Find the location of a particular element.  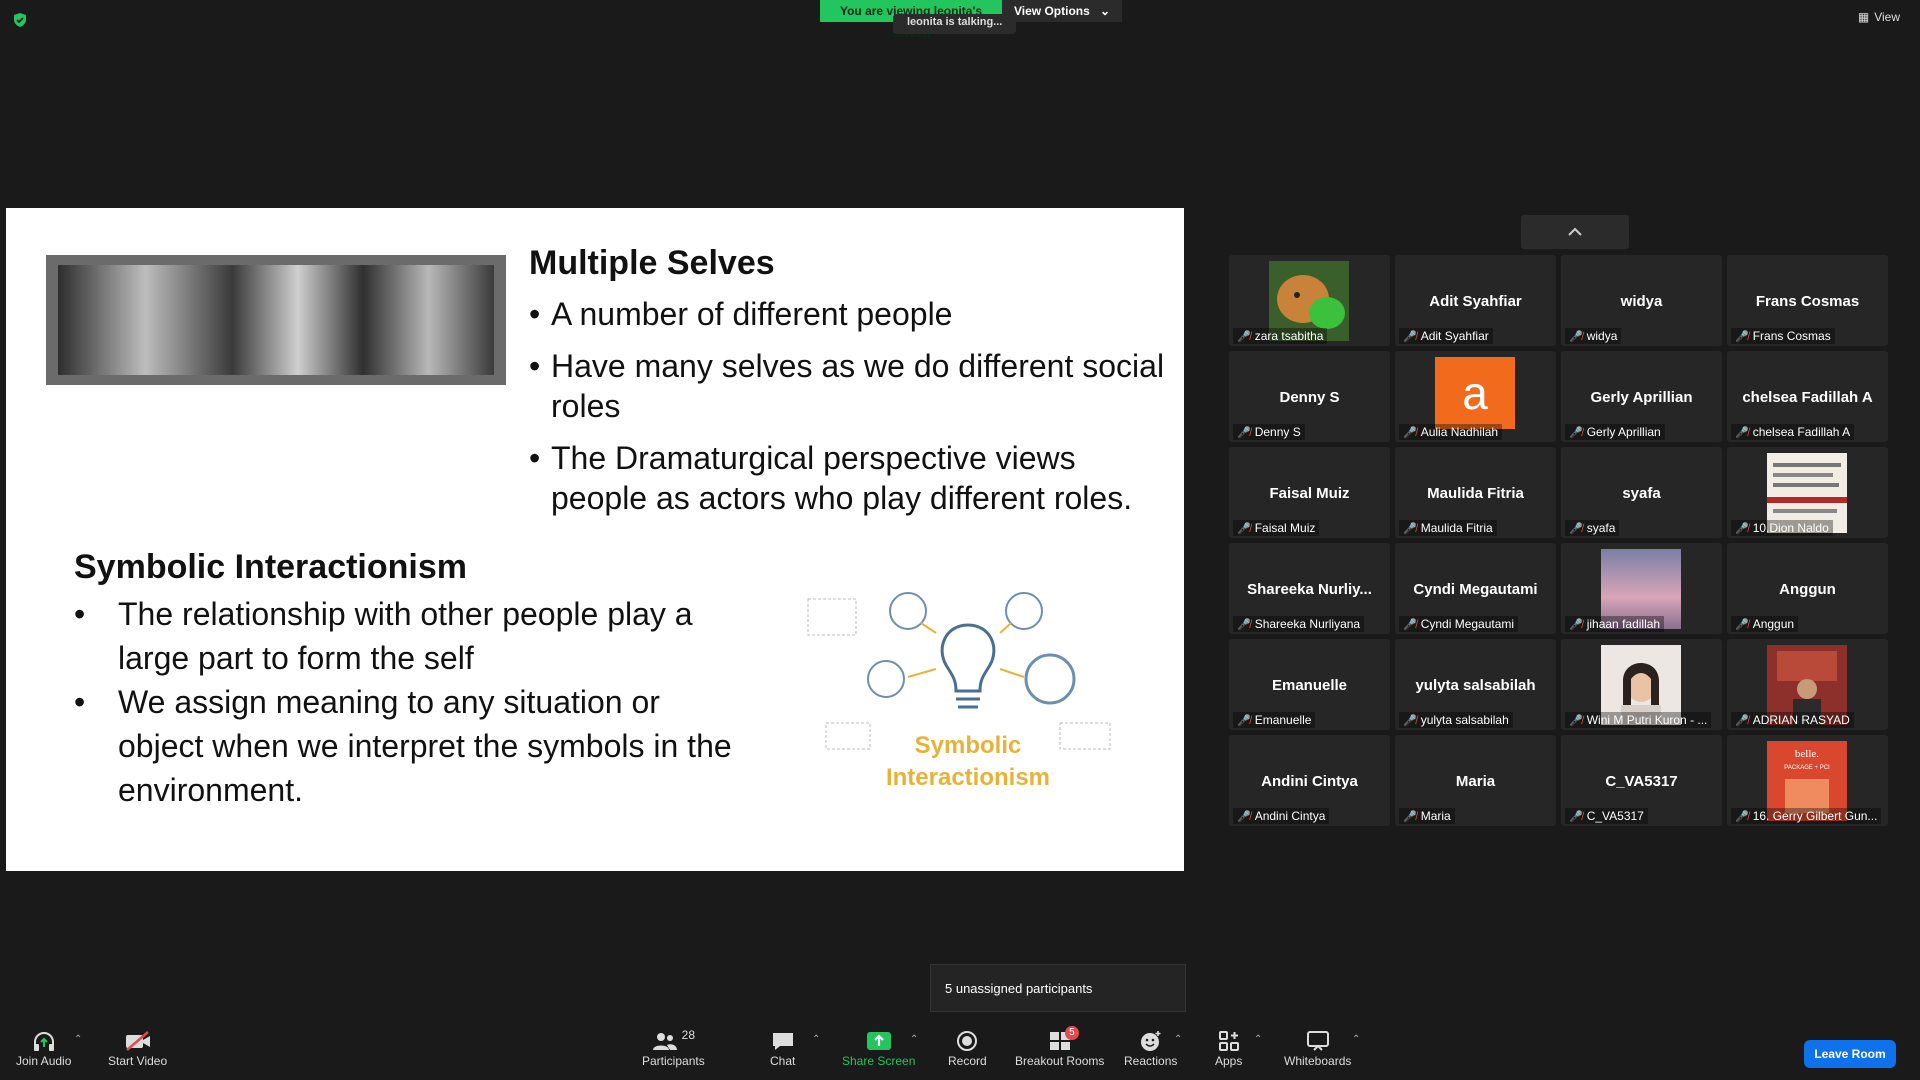

participant-name: jihaan fadillah is located at coordinates (1623, 624).